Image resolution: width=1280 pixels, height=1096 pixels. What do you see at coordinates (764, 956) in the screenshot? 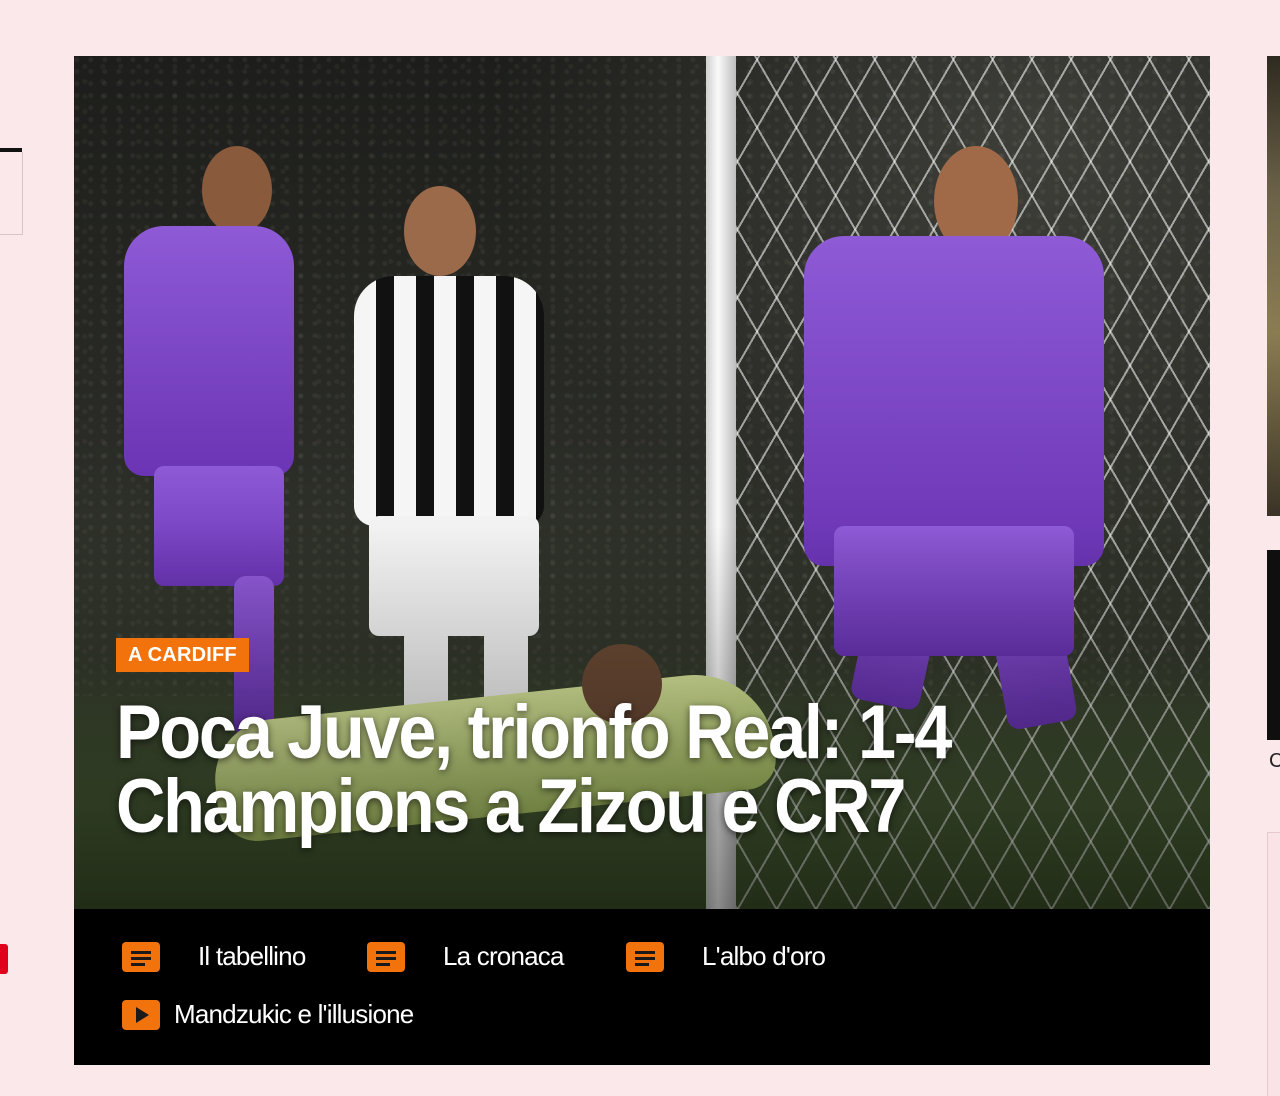
I see `related-link-label: L'albo d'oro` at bounding box center [764, 956].